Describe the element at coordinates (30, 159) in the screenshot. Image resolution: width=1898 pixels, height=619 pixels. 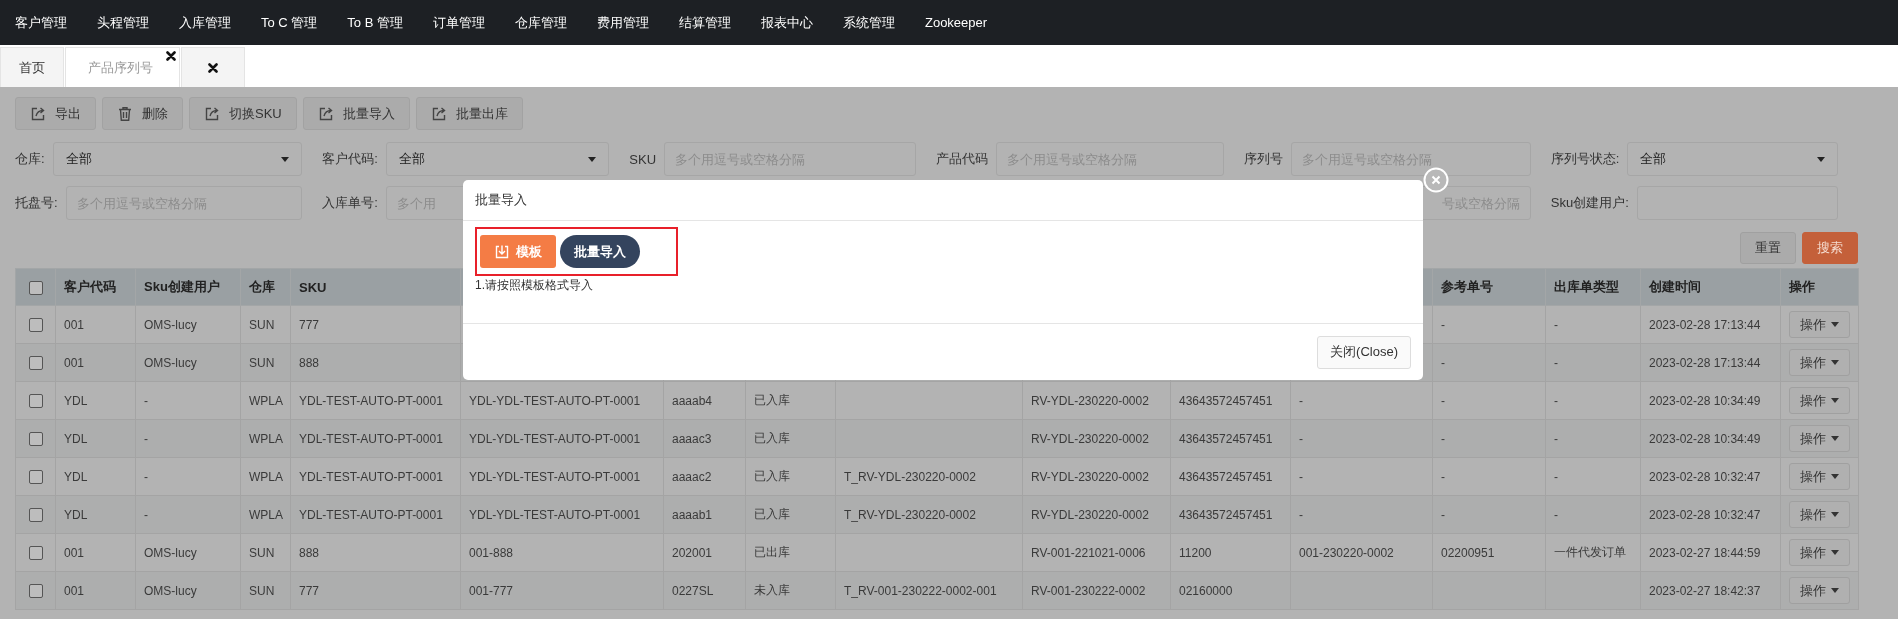
I see `field-label: 仓库:` at that location.